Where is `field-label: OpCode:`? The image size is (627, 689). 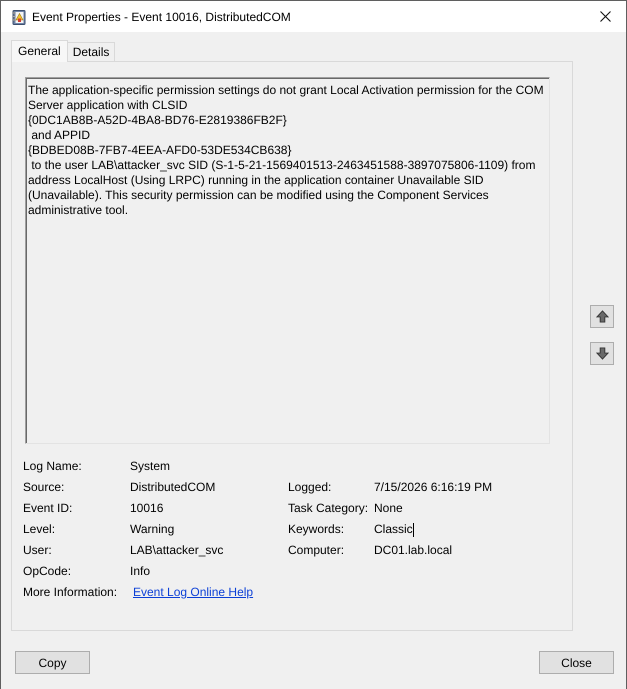
field-label: OpCode: is located at coordinates (47, 571).